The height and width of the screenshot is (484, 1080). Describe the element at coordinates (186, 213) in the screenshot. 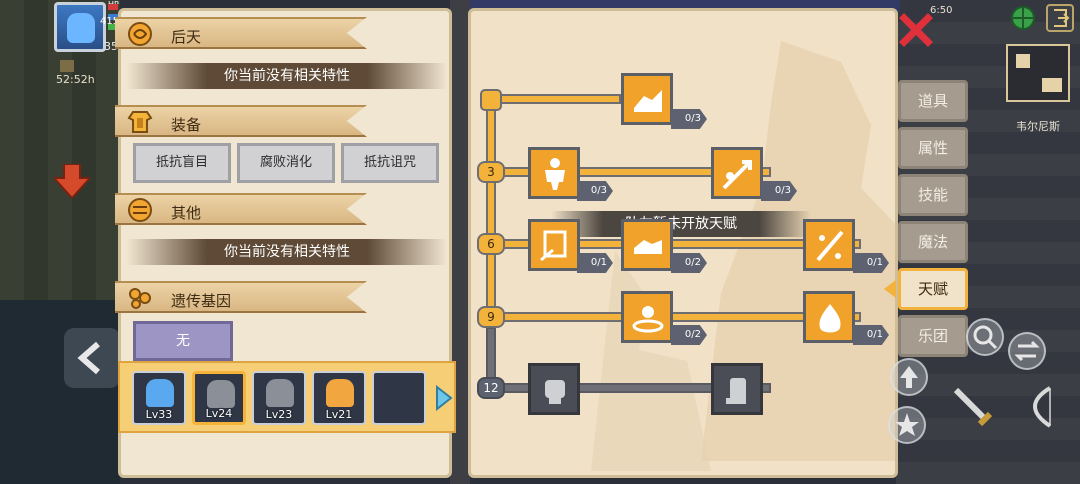

I see `section-title: 其他` at that location.